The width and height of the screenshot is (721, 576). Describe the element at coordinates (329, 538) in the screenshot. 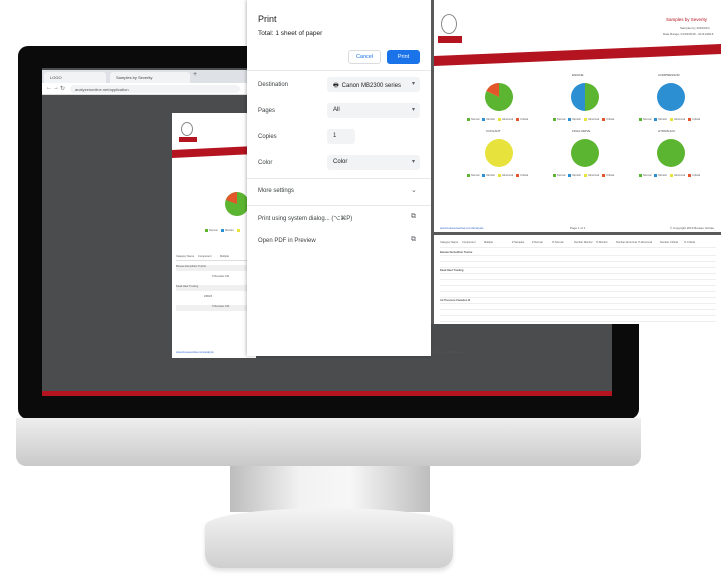

I see `monitor-stand` at that location.